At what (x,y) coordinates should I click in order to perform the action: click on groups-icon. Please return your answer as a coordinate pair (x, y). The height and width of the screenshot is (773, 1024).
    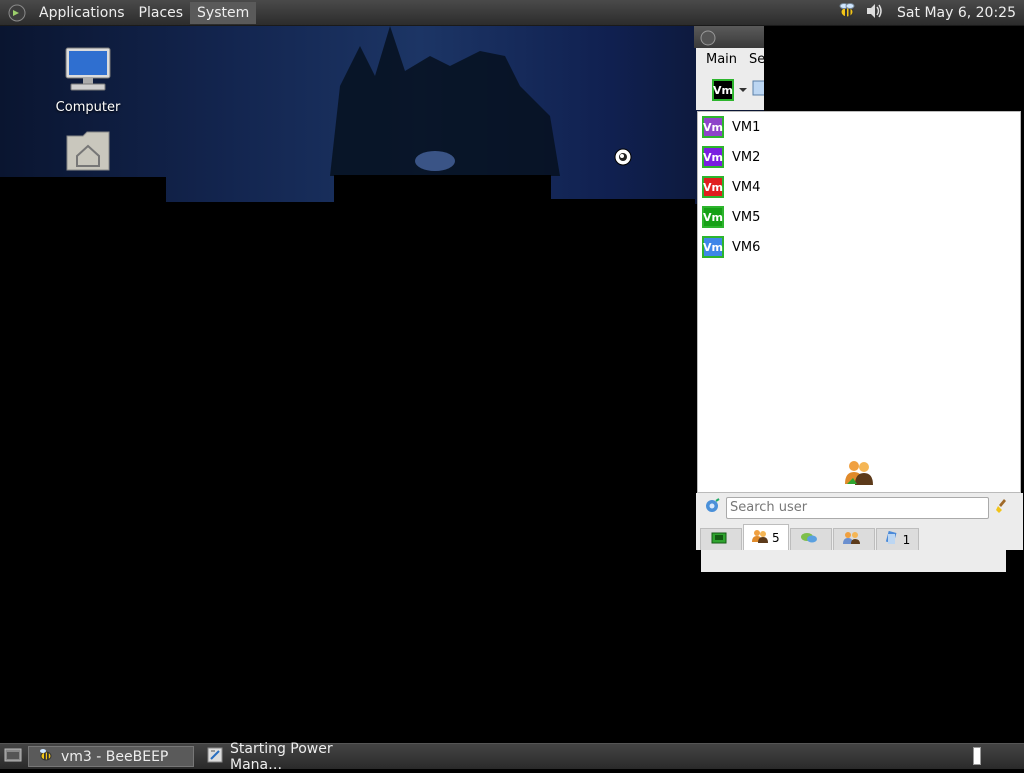
    Looking at the image, I should click on (851, 539).